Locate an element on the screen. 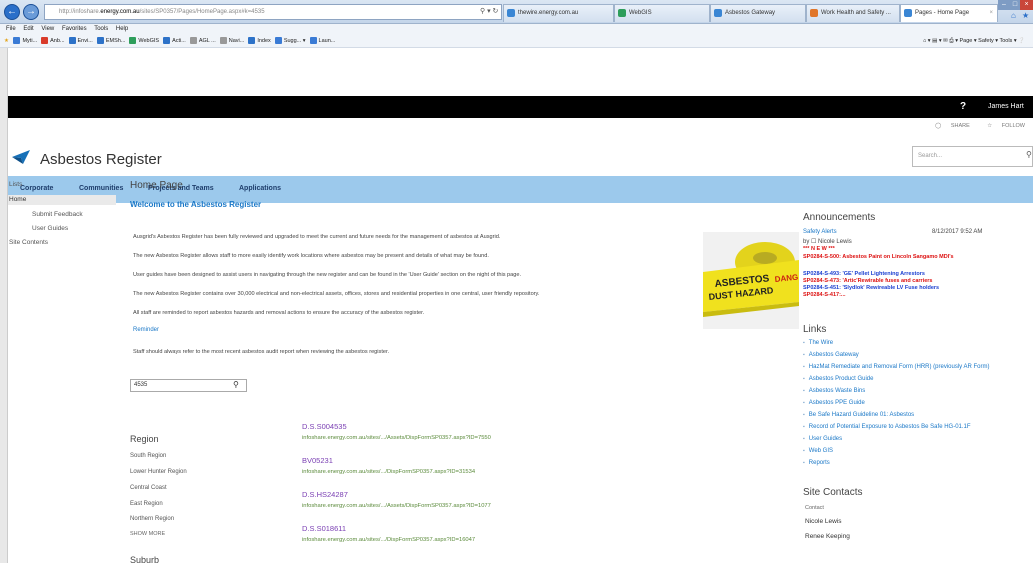  menu-edit: Edit is located at coordinates (28, 29).